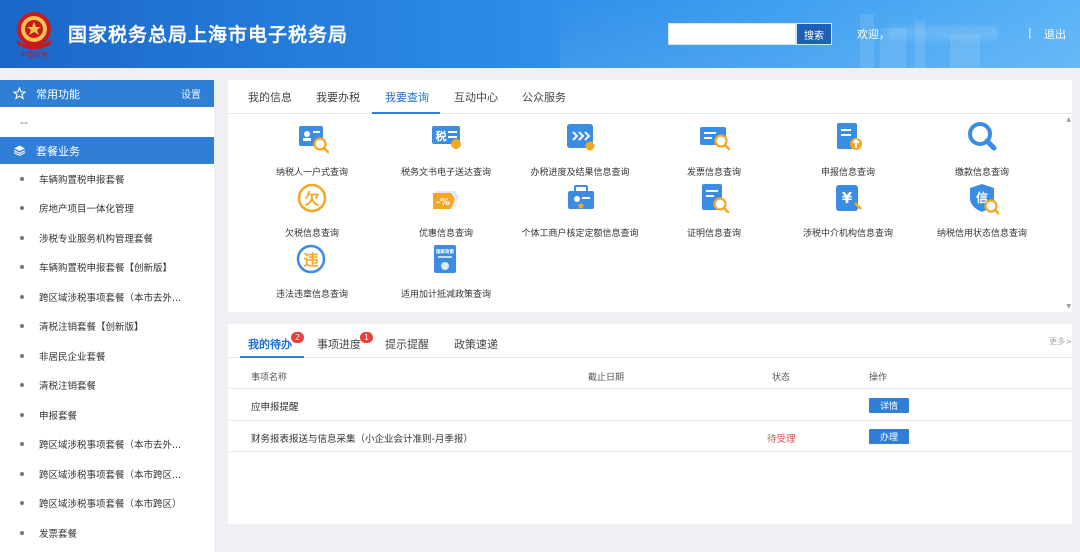  Describe the element at coordinates (58, 416) in the screenshot. I see `sidebar-package-label: 申报套餐` at that location.